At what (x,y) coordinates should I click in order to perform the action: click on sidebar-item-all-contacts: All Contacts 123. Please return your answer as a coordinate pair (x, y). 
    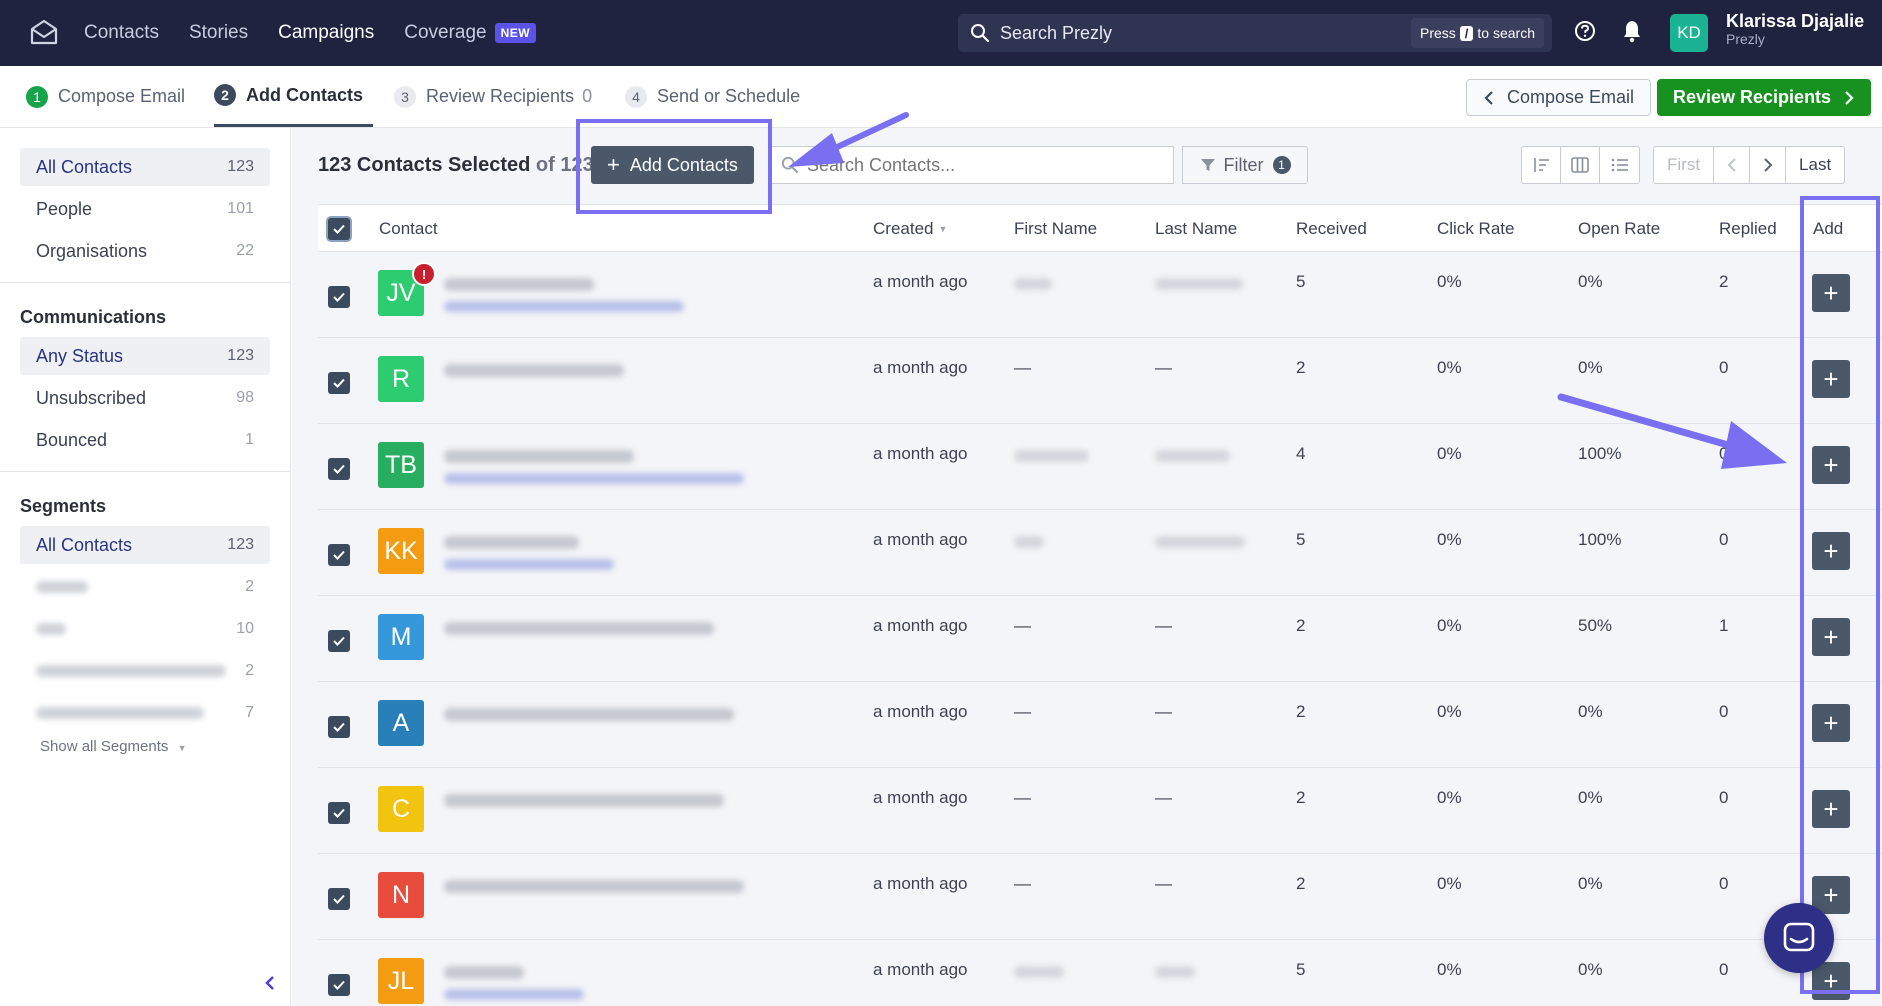
    Looking at the image, I should click on (145, 167).